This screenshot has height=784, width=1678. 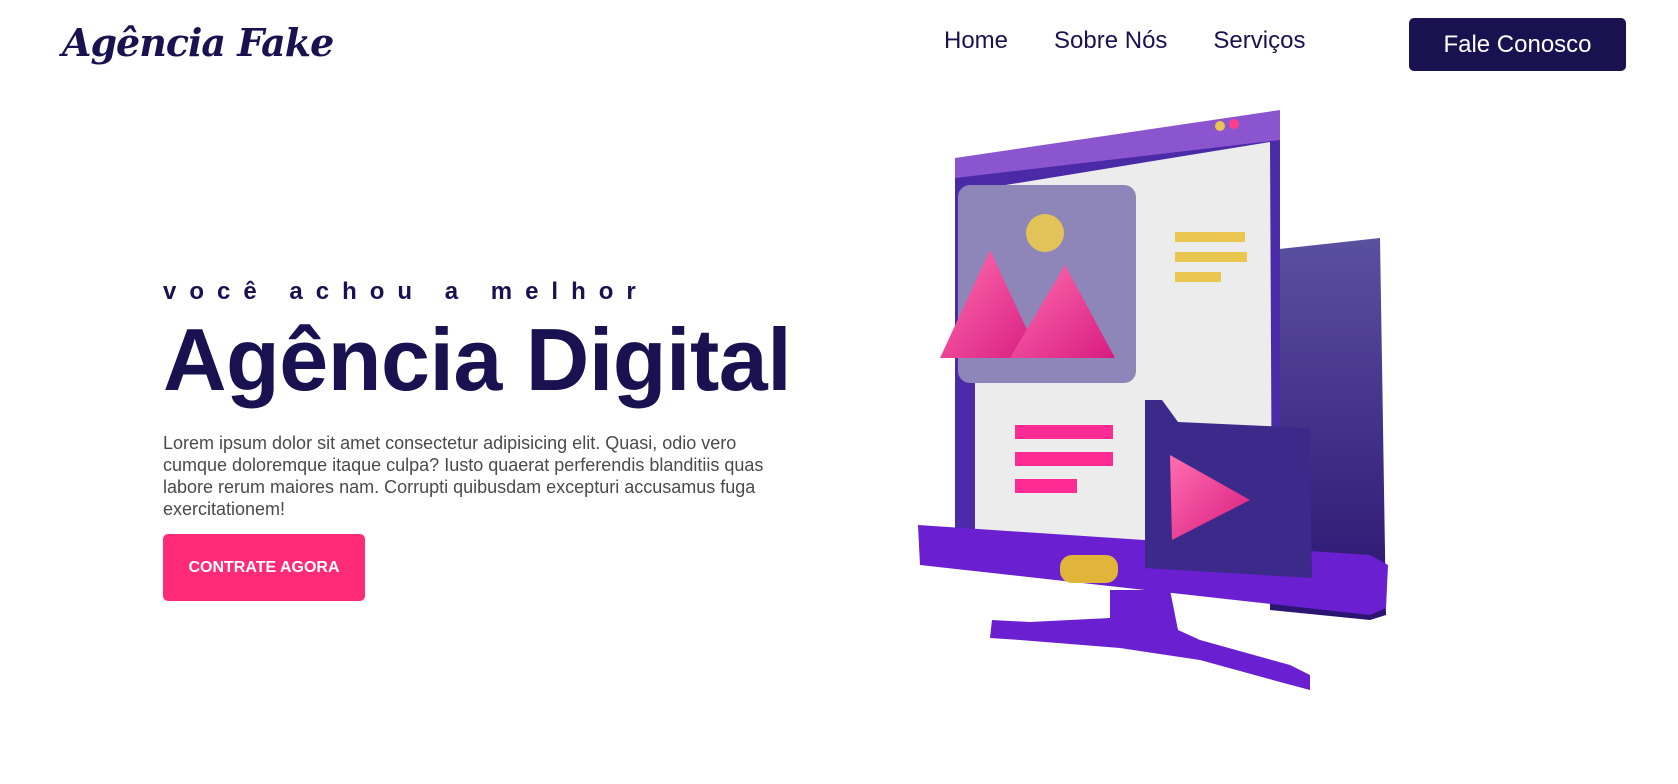 I want to click on monitor-stand-icon, so click(x=1150, y=640).